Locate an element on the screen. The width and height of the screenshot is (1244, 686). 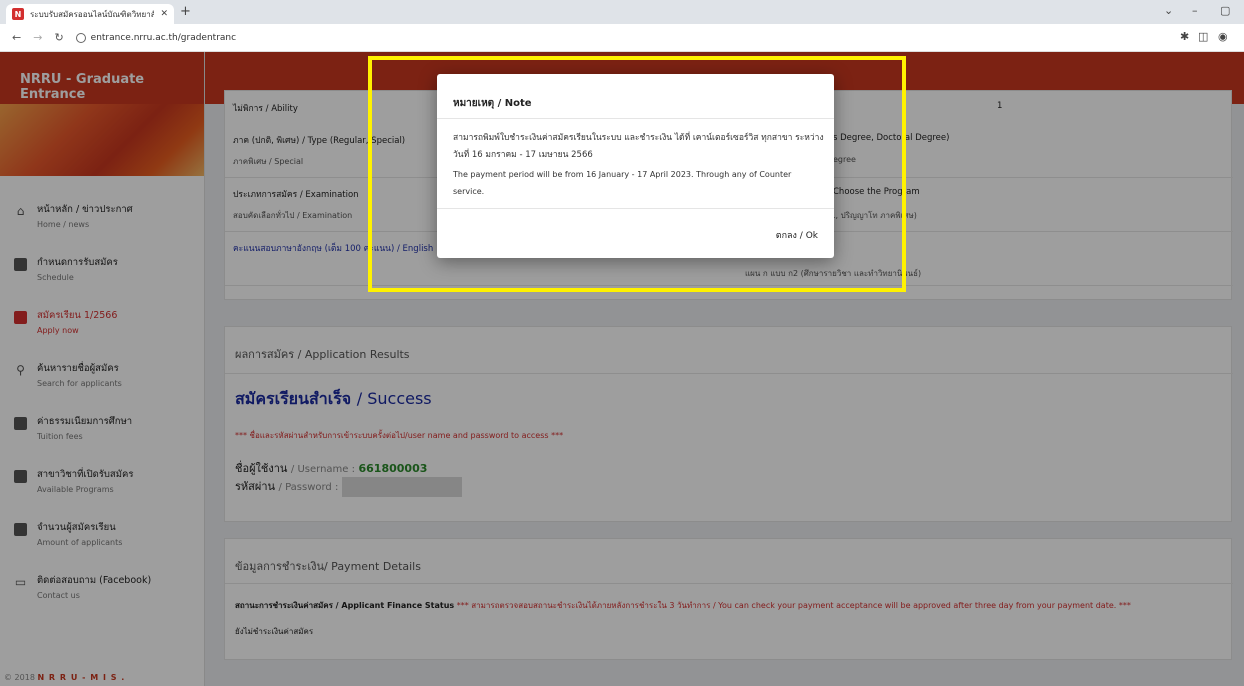
profile-icon: ◉ is located at coordinates (1223, 36).